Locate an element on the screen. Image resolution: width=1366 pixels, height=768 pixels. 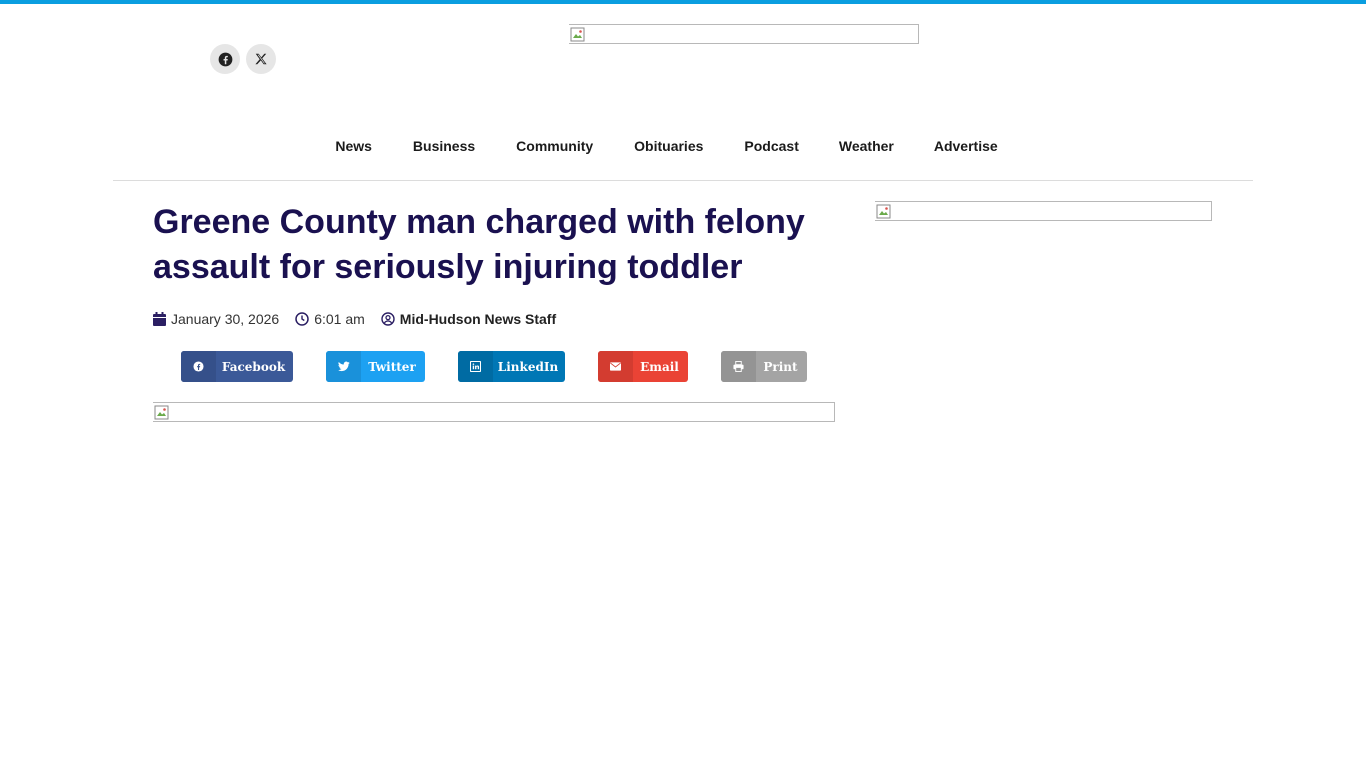
top-accent-bar is located at coordinates (683, 2).